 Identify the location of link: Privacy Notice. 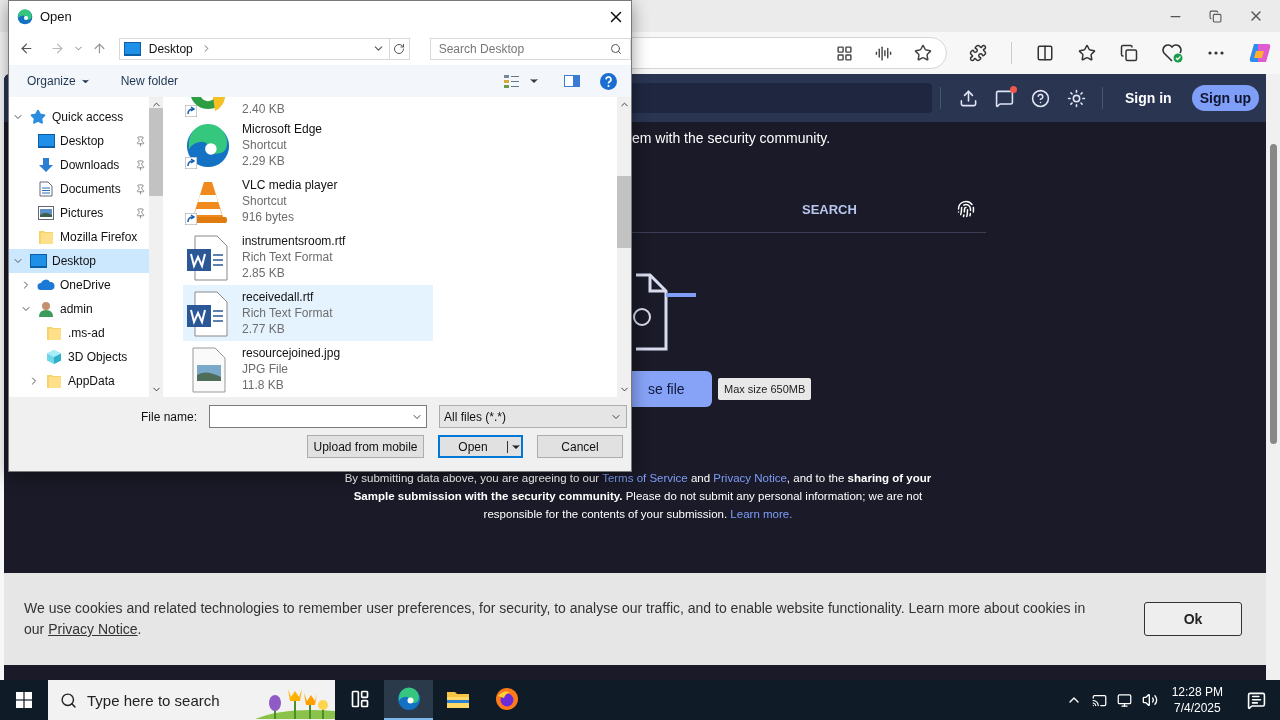
(750, 478).